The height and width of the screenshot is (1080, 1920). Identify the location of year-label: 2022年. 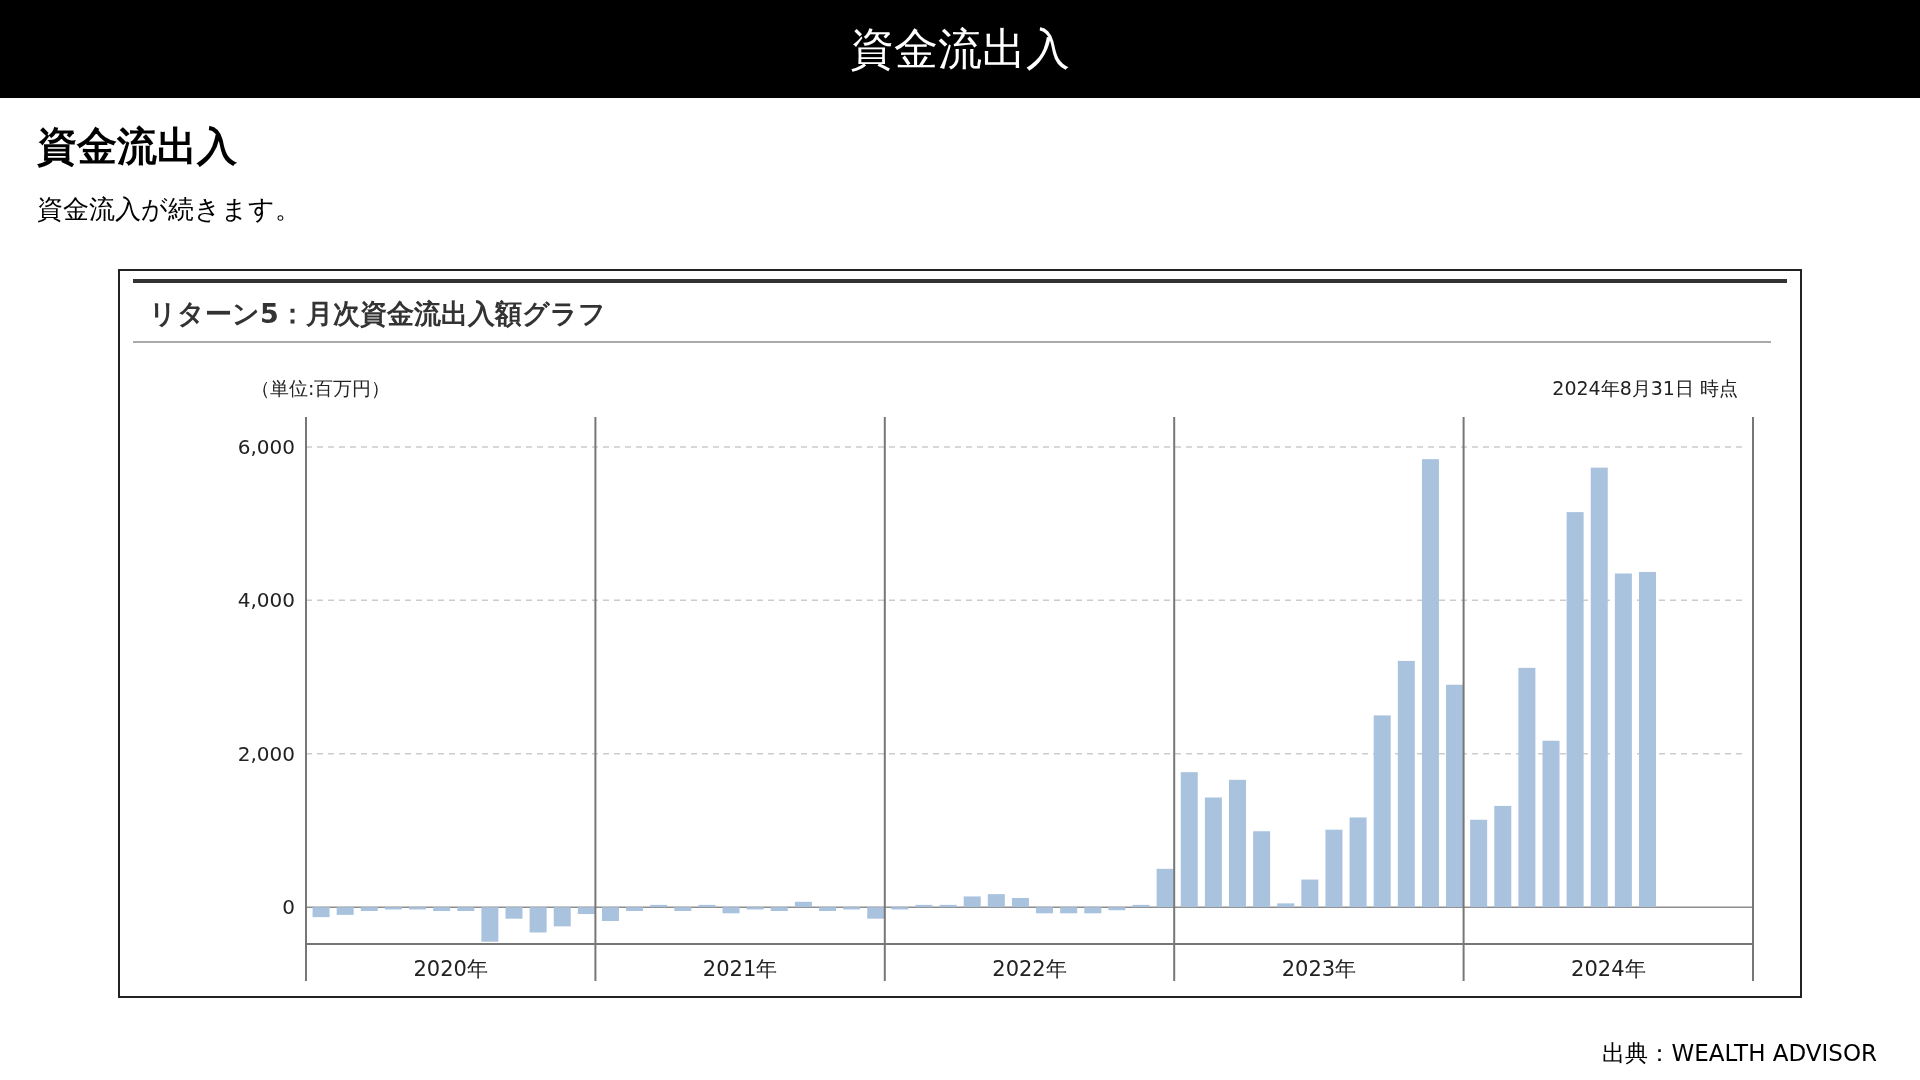
(1029, 969).